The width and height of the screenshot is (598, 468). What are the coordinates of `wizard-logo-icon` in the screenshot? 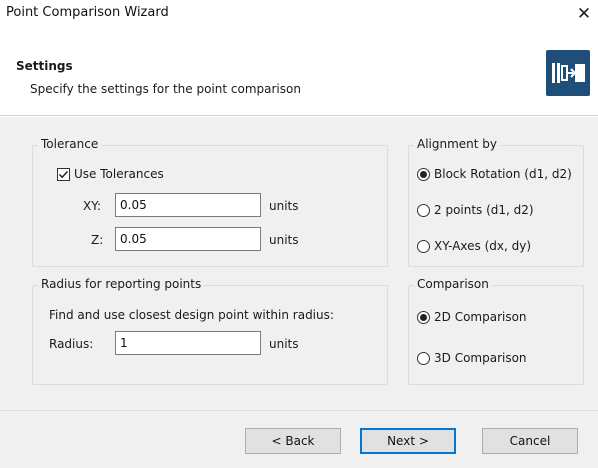 It's located at (568, 73).